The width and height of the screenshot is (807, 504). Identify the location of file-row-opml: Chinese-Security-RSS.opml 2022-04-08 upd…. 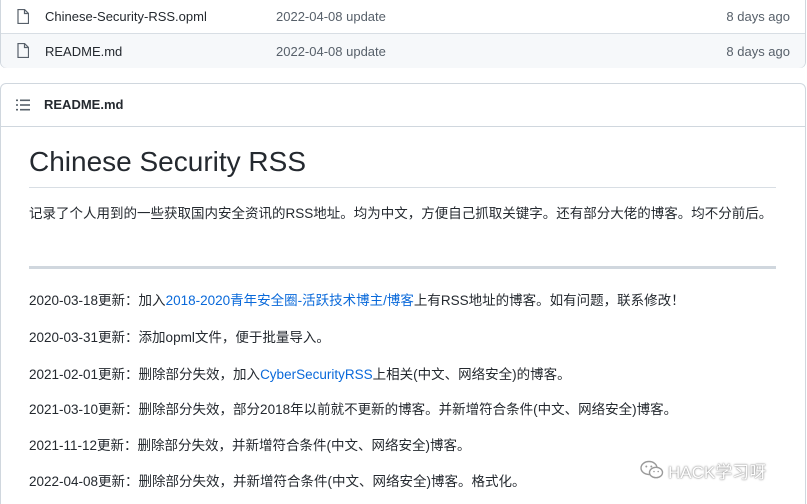
(403, 17).